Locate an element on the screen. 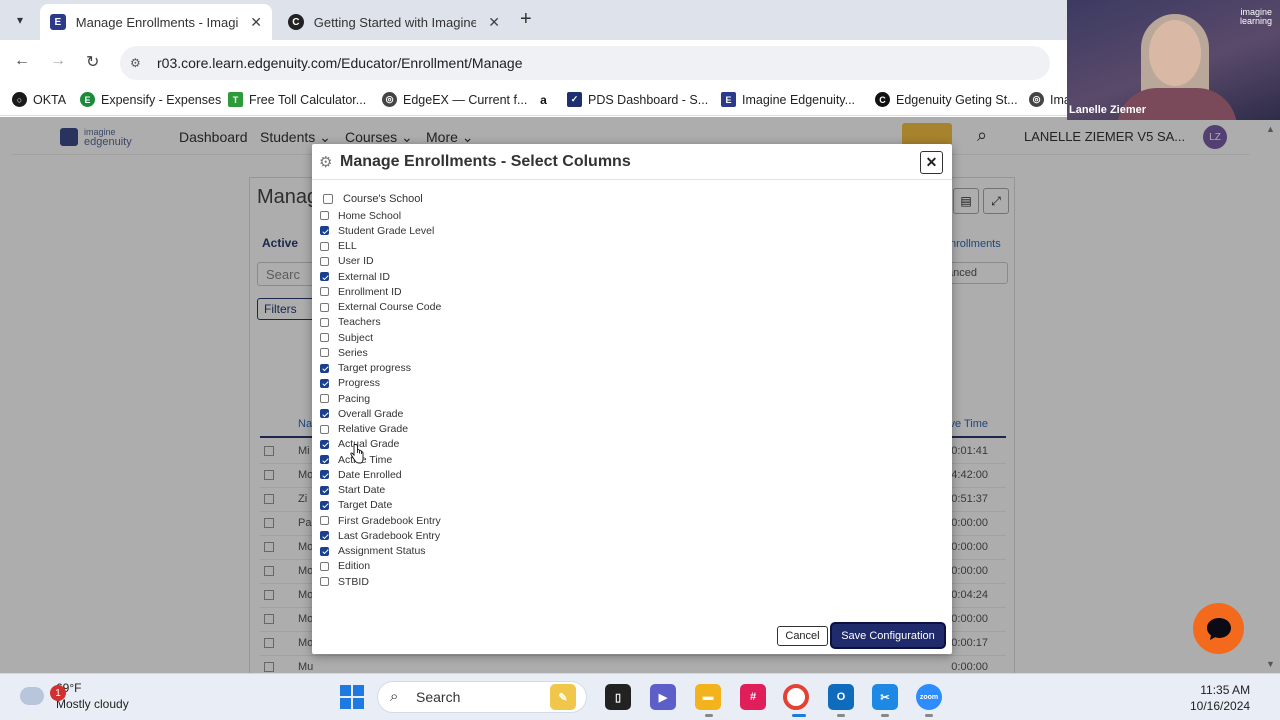 The image size is (1280, 720). chat-button is located at coordinates (1218, 628).